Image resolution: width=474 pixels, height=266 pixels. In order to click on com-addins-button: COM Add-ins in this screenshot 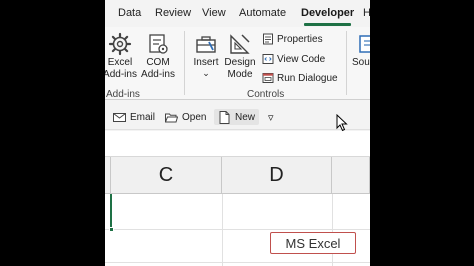, I will do `click(158, 56)`.